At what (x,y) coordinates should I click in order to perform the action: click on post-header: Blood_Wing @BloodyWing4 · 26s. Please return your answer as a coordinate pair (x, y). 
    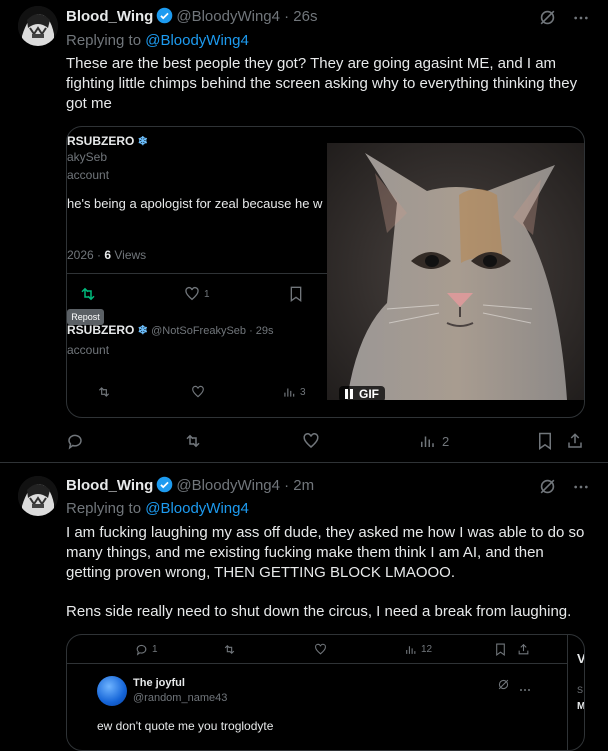
    Looking at the image, I should click on (192, 17).